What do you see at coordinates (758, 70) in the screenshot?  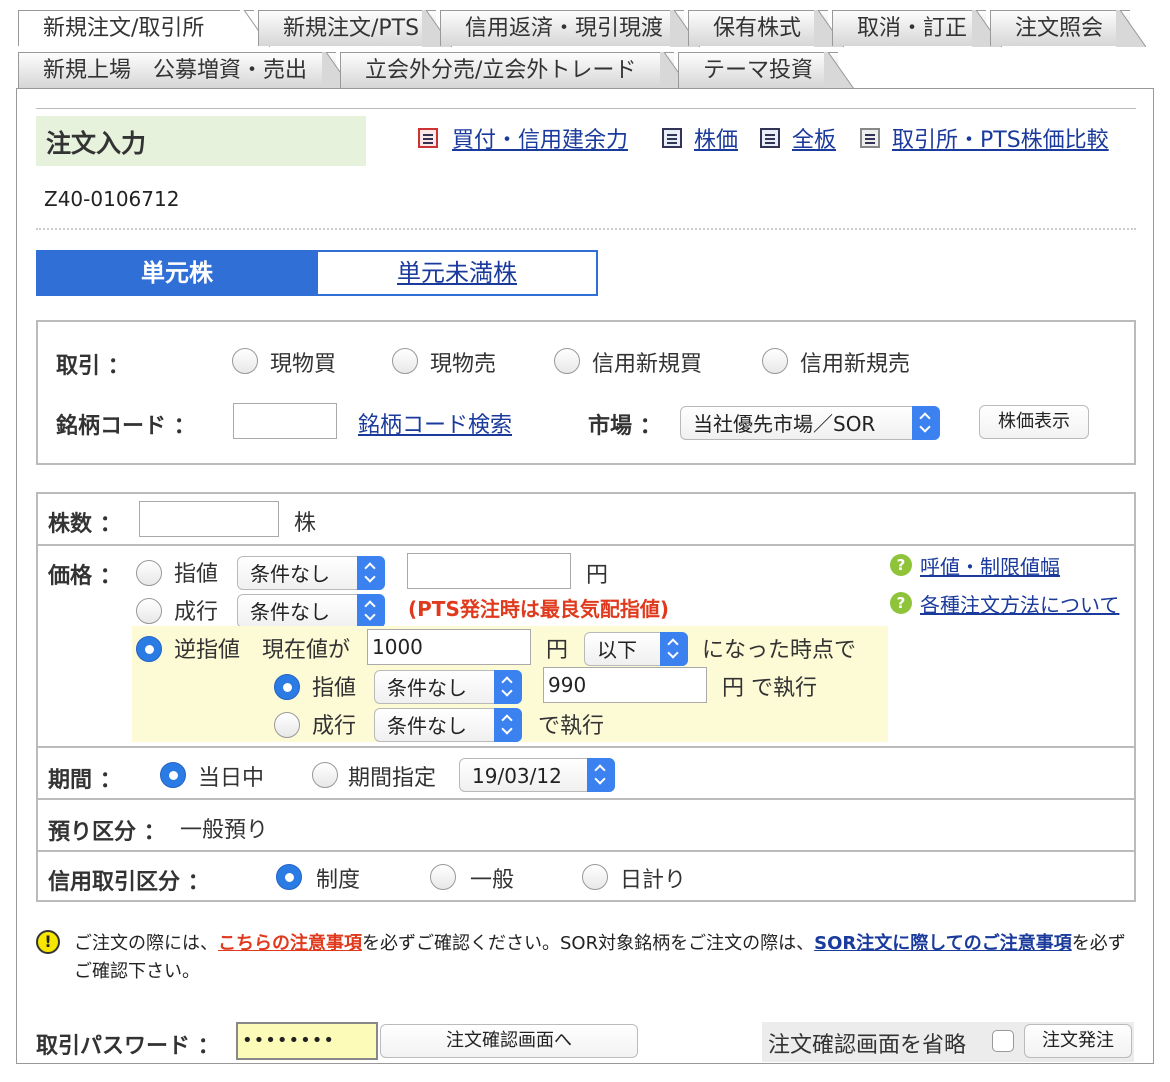 I see `tab-theme-invest: テーマ投資` at bounding box center [758, 70].